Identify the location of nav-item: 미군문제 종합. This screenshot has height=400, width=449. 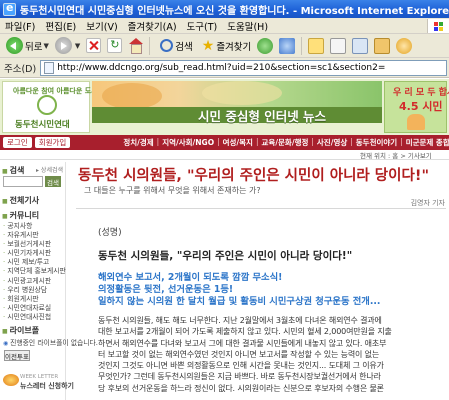
(426, 142).